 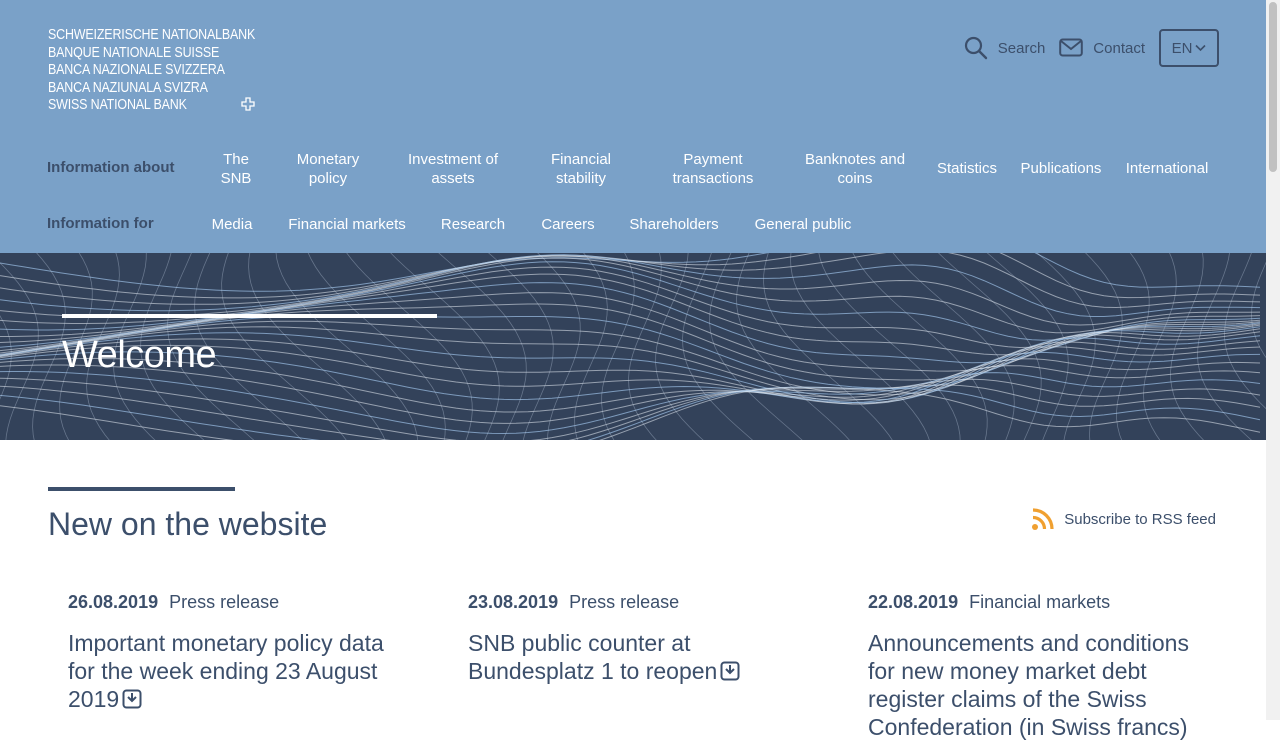 What do you see at coordinates (152, 35) in the screenshot?
I see `logo-line: SCHWEIZERISCHE NATIONALBANK` at bounding box center [152, 35].